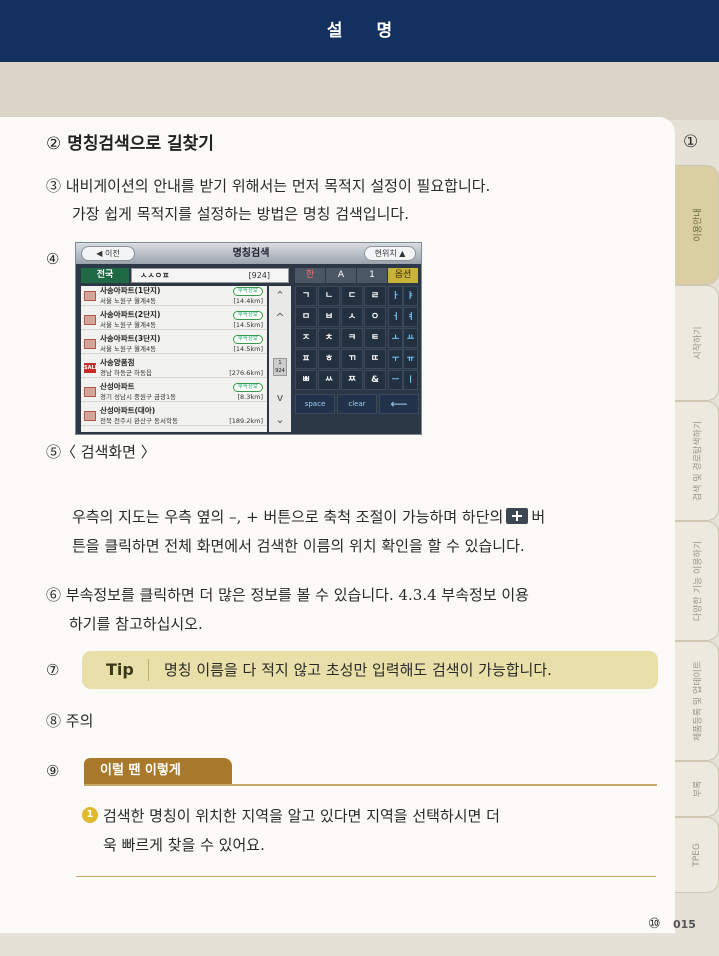 Image resolution: width=719 pixels, height=956 pixels. What do you see at coordinates (385, 253) in the screenshot?
I see `current-location-label: 현위치` at bounding box center [385, 253].